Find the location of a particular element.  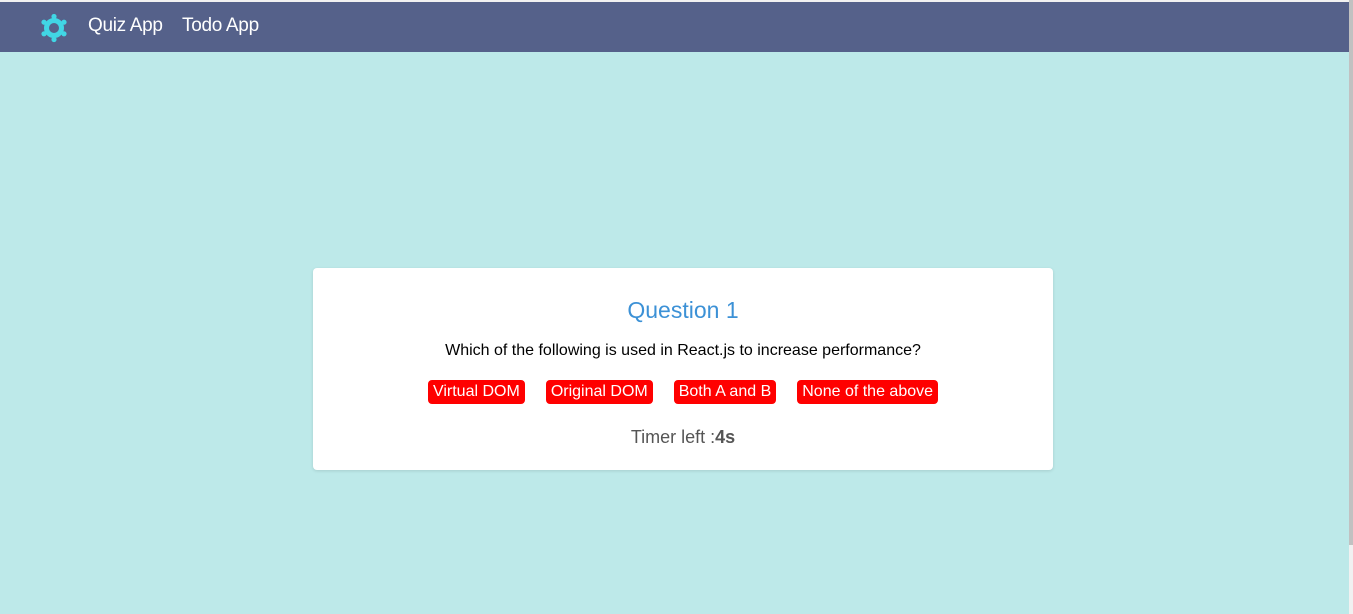

nav-link-quiz-app: Quiz App is located at coordinates (125, 26).